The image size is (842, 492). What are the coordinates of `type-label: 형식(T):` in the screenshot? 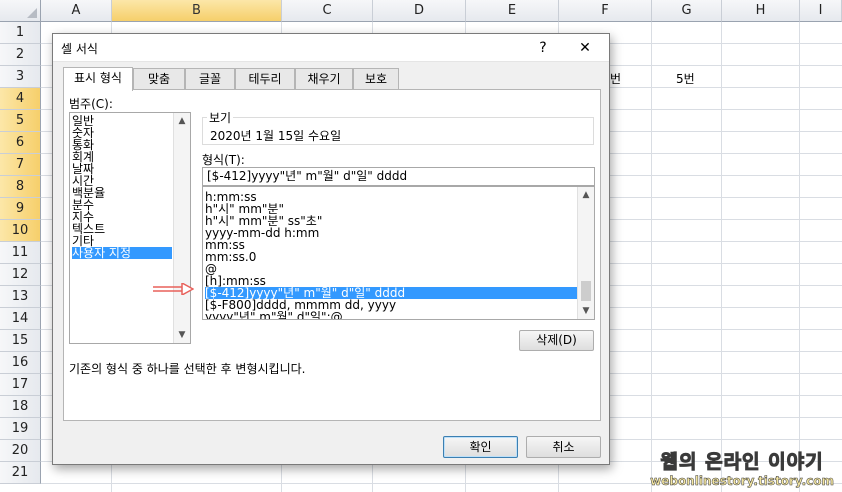 It's located at (223, 160).